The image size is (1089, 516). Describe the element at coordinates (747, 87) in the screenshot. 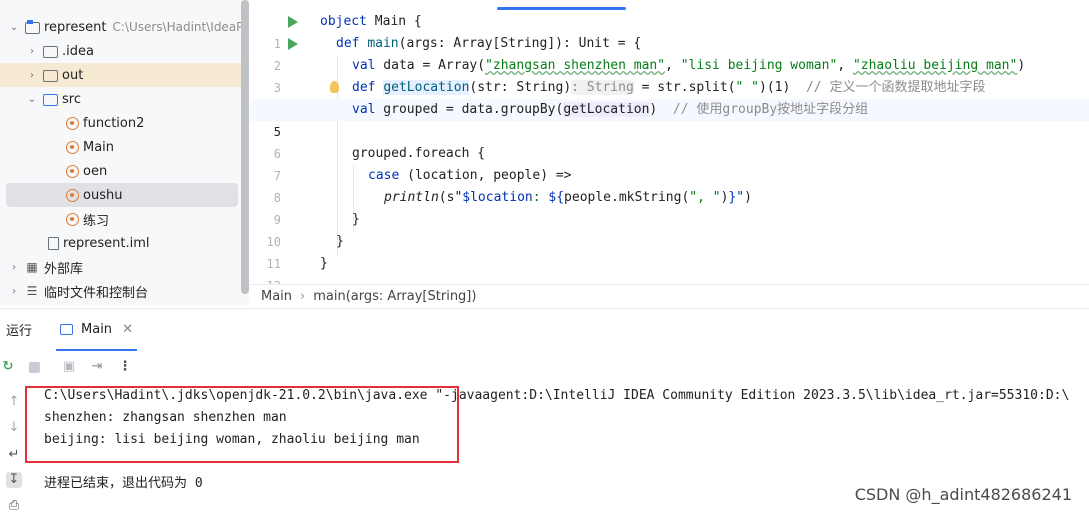

I see `string-literal: " "` at that location.